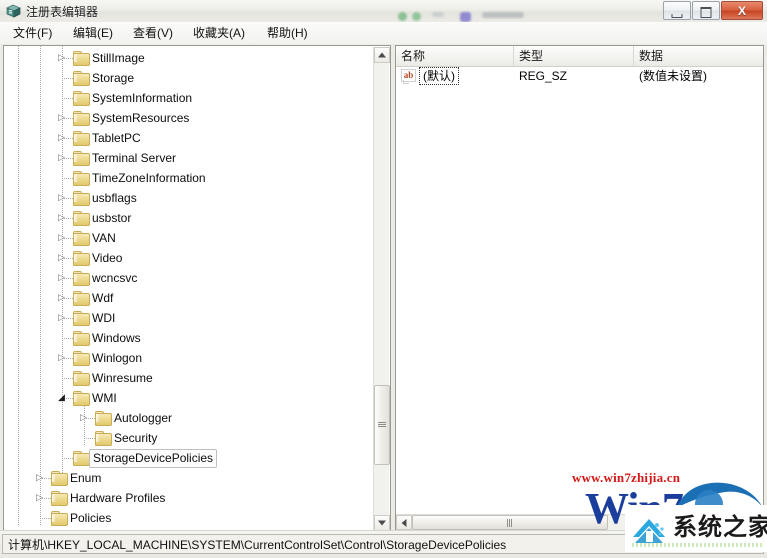 The height and width of the screenshot is (558, 767). What do you see at coordinates (189, 498) in the screenshot?
I see `tree-item: ▷ Hardware Profiles` at bounding box center [189, 498].